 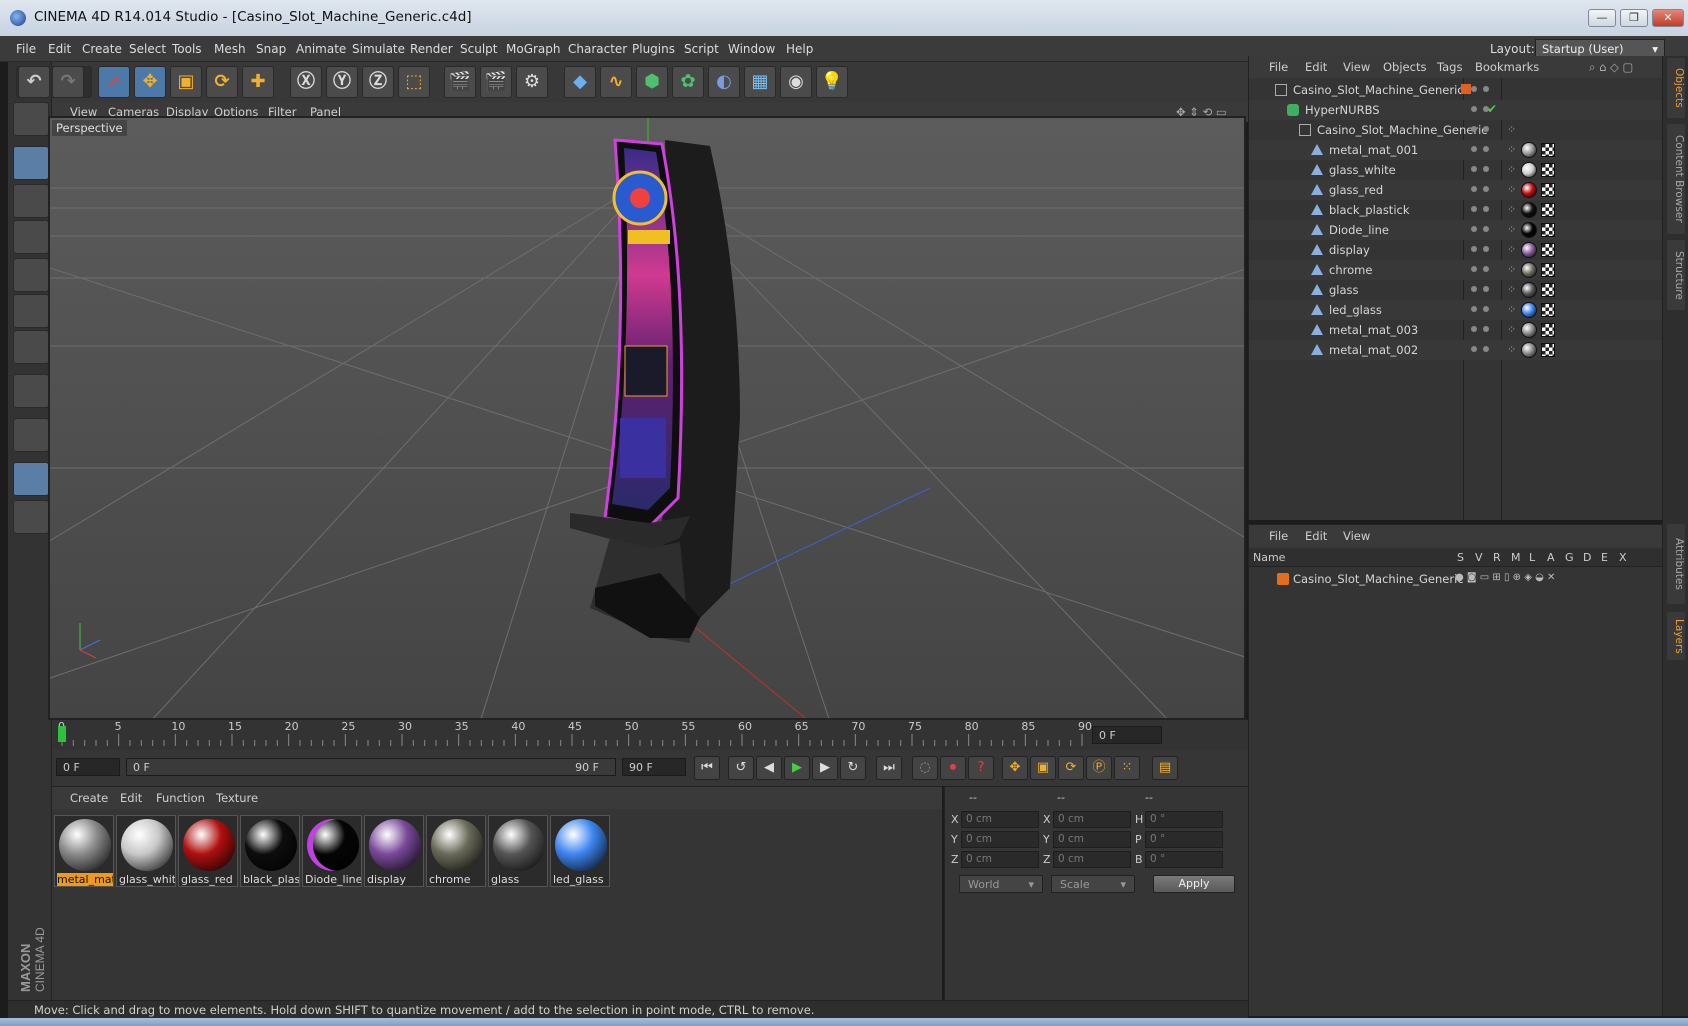 I want to click on object-tree-row: chrome ⁘, so click(x=1456, y=270).